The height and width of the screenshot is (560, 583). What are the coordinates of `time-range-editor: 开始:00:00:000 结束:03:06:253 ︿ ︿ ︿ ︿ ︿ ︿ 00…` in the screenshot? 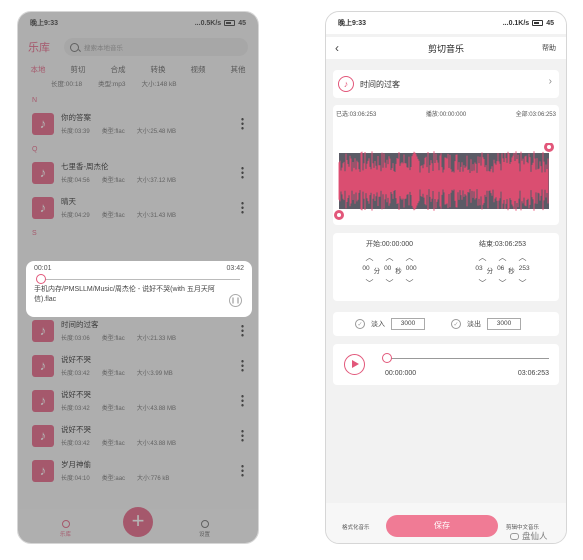 It's located at (446, 267).